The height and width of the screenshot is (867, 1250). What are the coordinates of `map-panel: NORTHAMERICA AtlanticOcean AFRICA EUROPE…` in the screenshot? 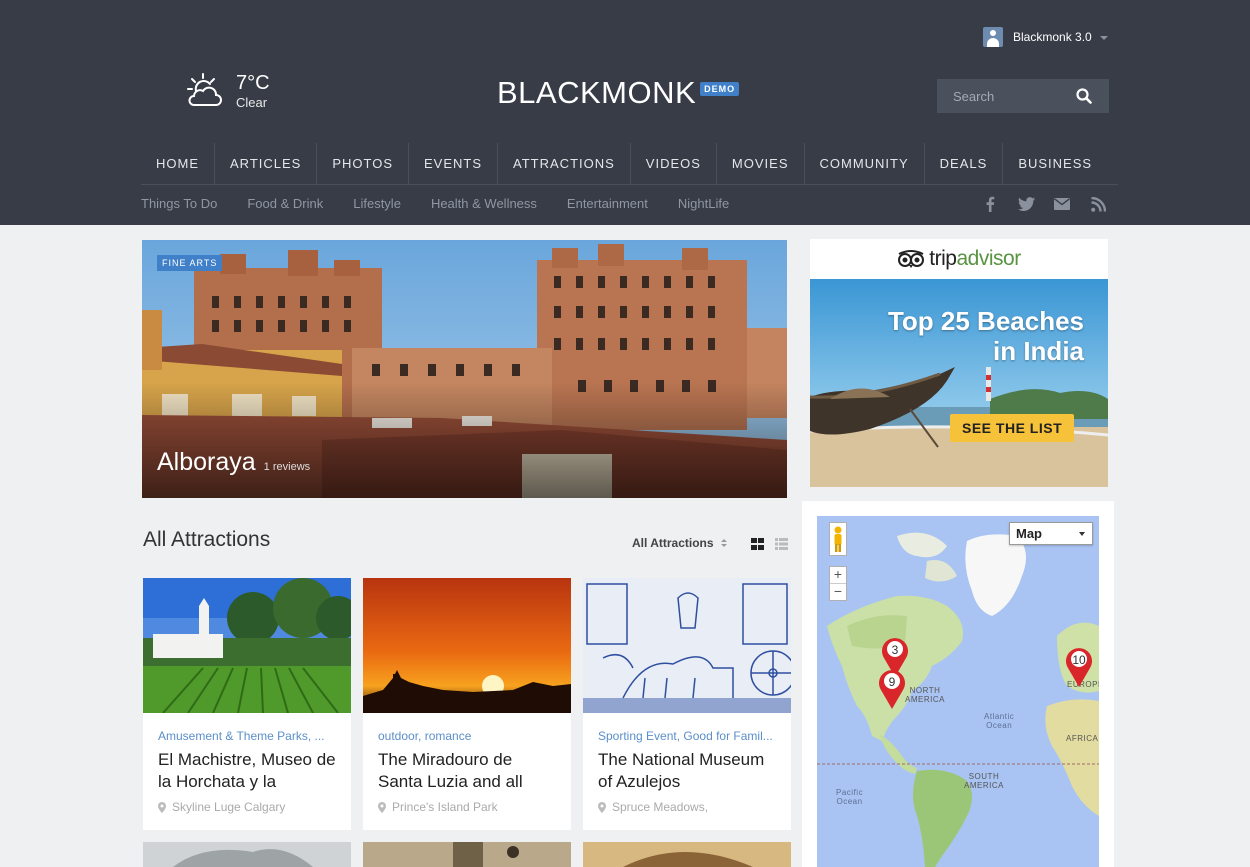 It's located at (958, 684).